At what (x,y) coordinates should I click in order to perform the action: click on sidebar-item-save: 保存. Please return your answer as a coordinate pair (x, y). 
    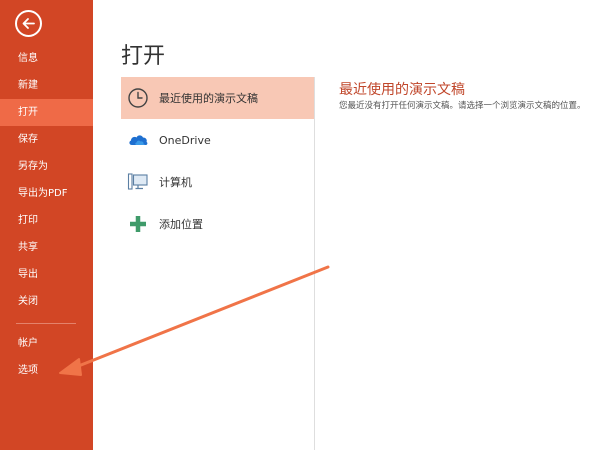
    Looking at the image, I should click on (46, 139).